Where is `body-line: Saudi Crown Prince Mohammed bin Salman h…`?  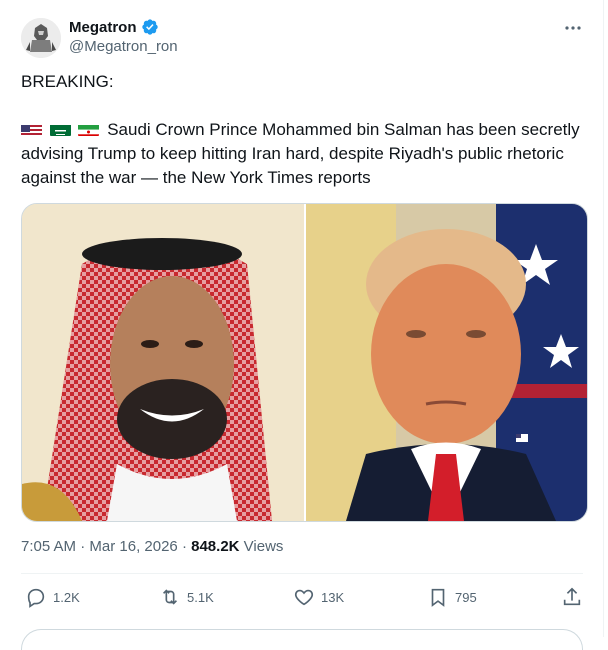 body-line: Saudi Crown Prince Mohammed bin Salman h… is located at coordinates (304, 154).